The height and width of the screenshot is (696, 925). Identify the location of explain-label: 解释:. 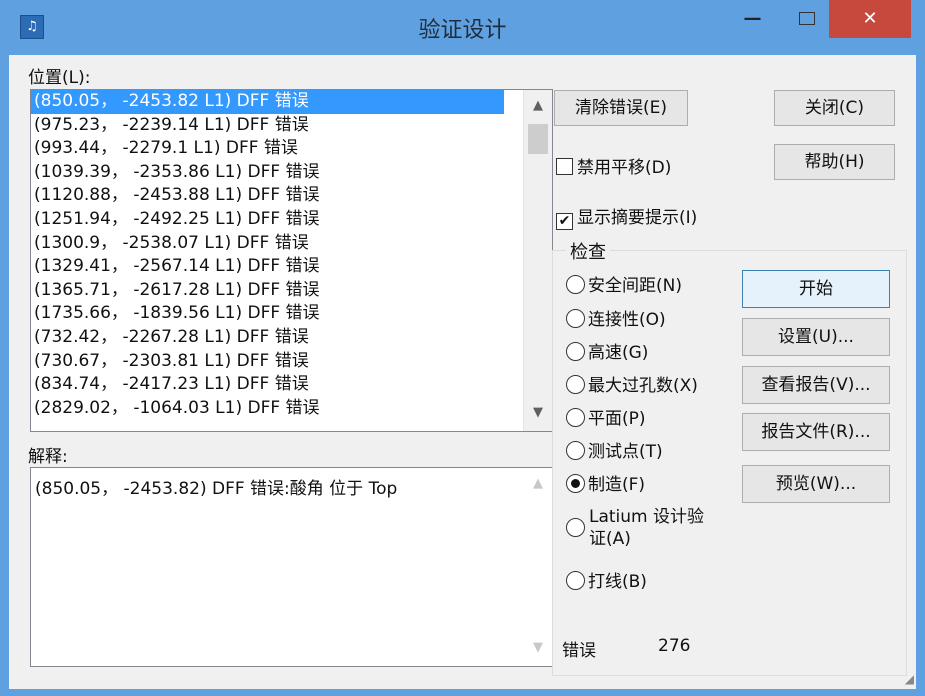
(48, 457).